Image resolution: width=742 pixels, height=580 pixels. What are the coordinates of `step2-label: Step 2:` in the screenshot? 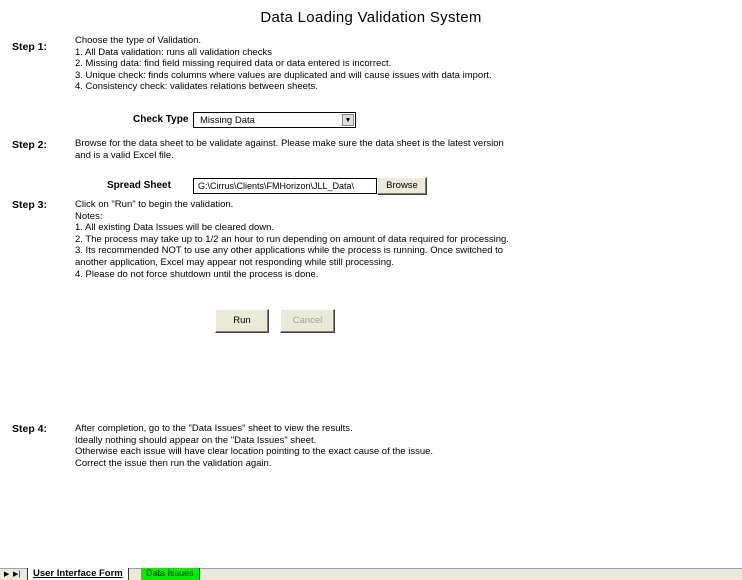 It's located at (30, 145).